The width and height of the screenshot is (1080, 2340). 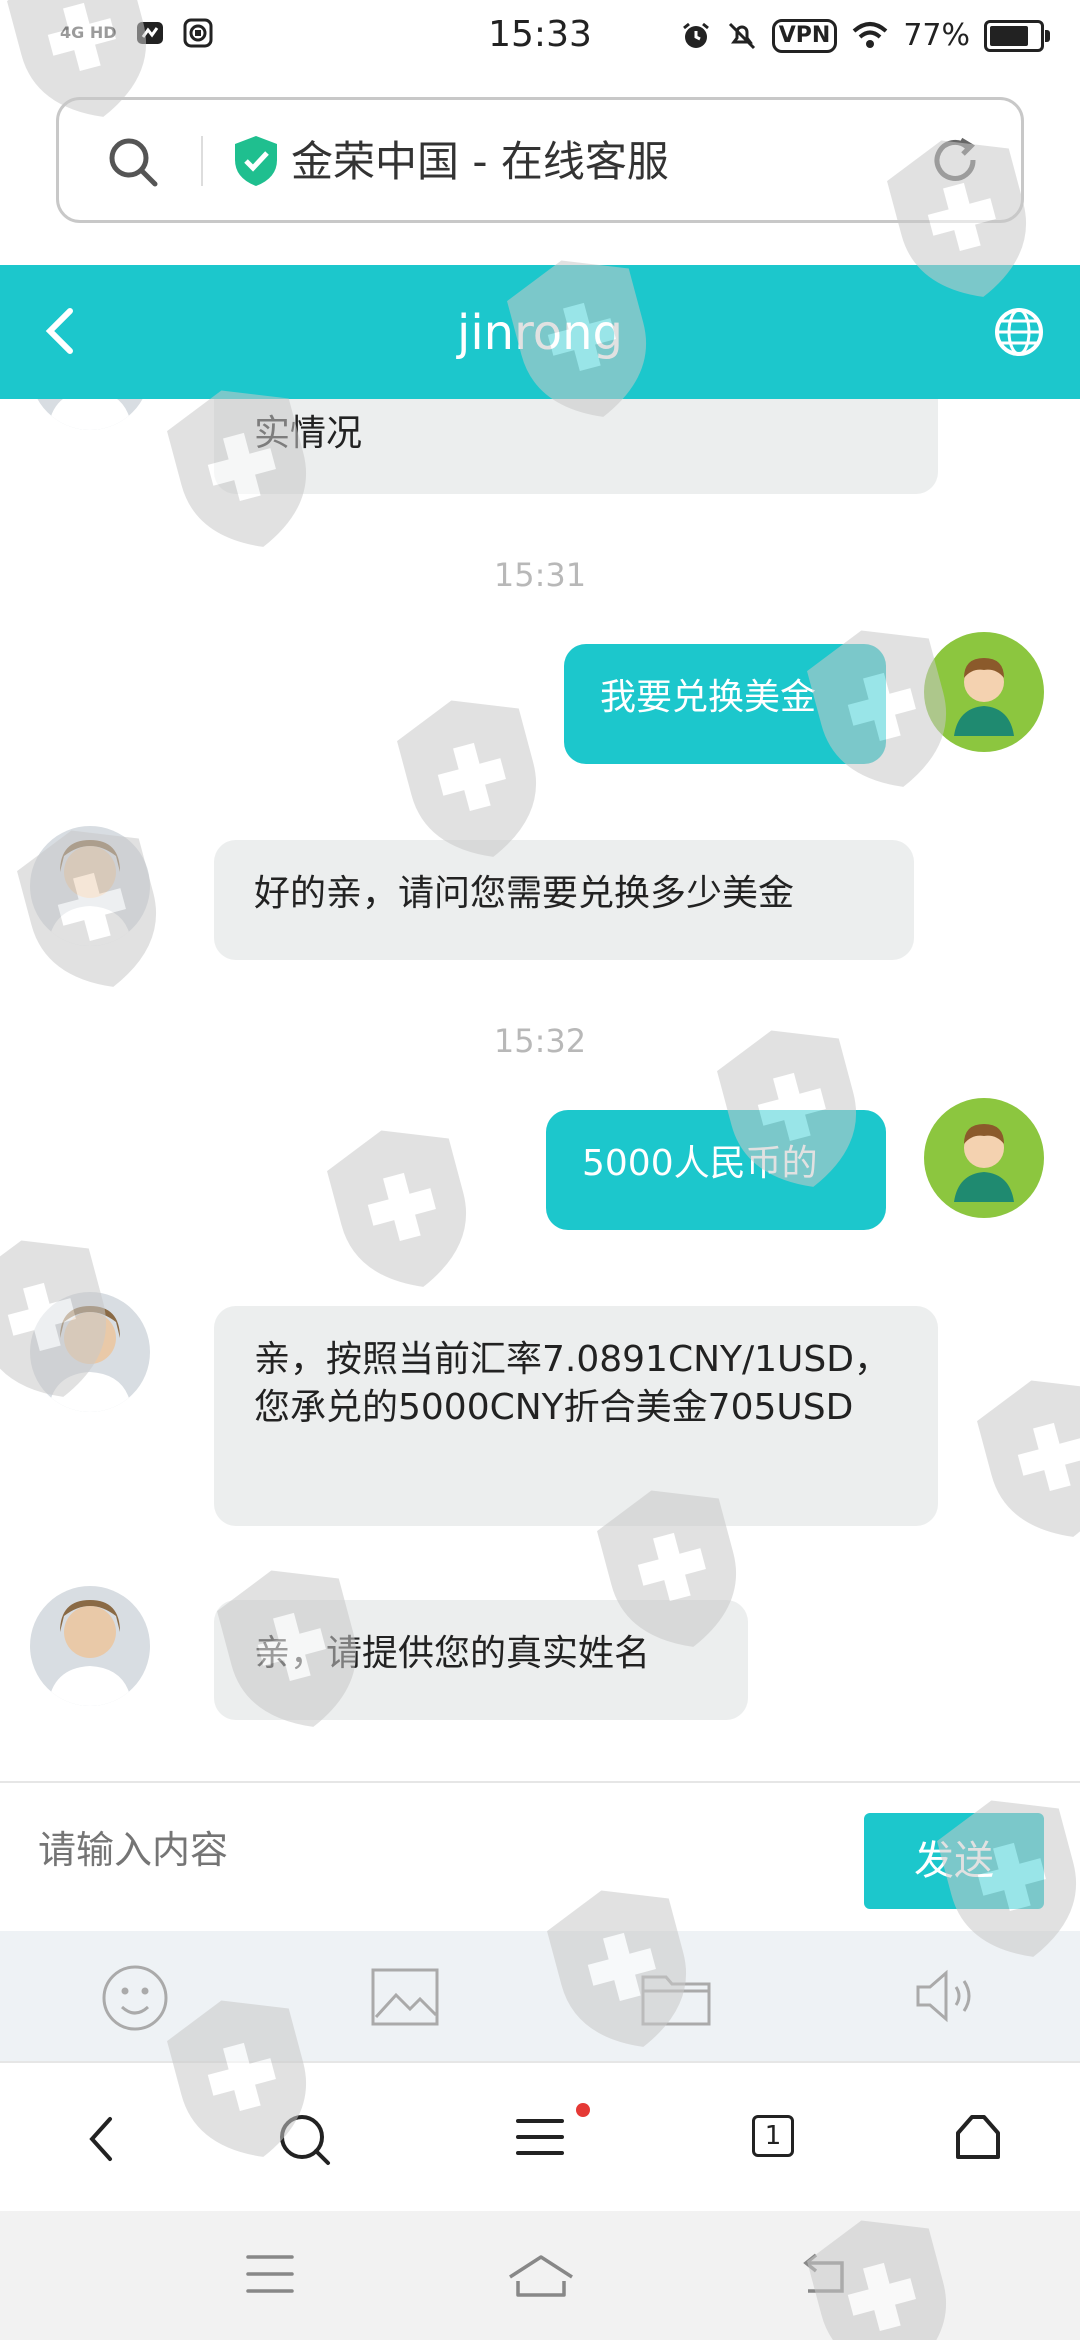 What do you see at coordinates (540, 575) in the screenshot?
I see `timestamp: 15:31` at bounding box center [540, 575].